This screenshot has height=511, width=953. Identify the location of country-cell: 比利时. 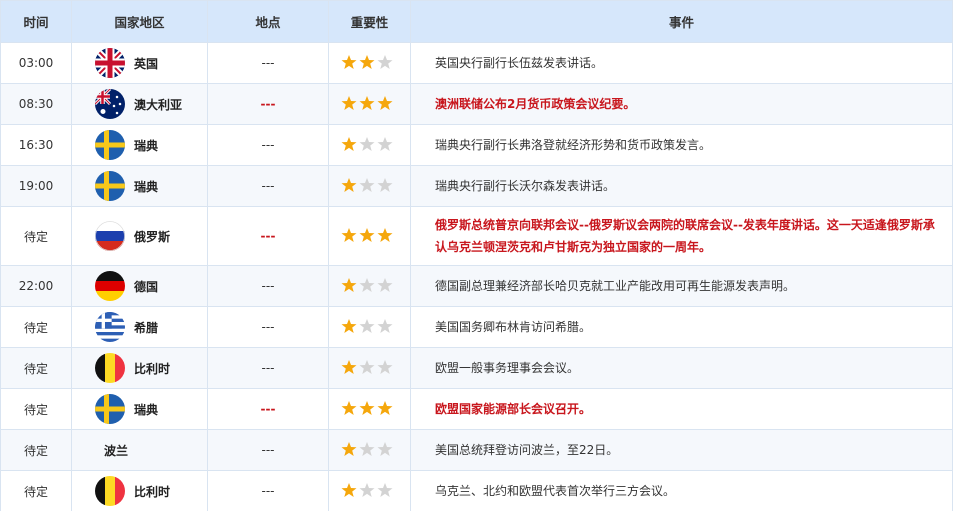
(139, 490).